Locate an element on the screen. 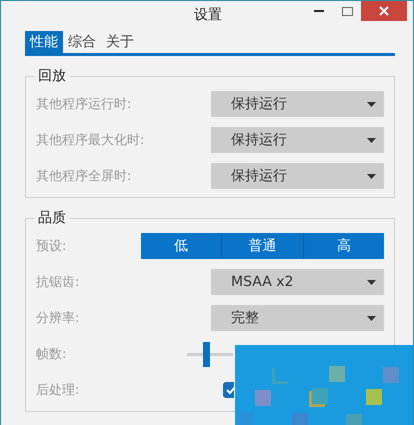  setting-label: 其他程序运行时: is located at coordinates (84, 104).